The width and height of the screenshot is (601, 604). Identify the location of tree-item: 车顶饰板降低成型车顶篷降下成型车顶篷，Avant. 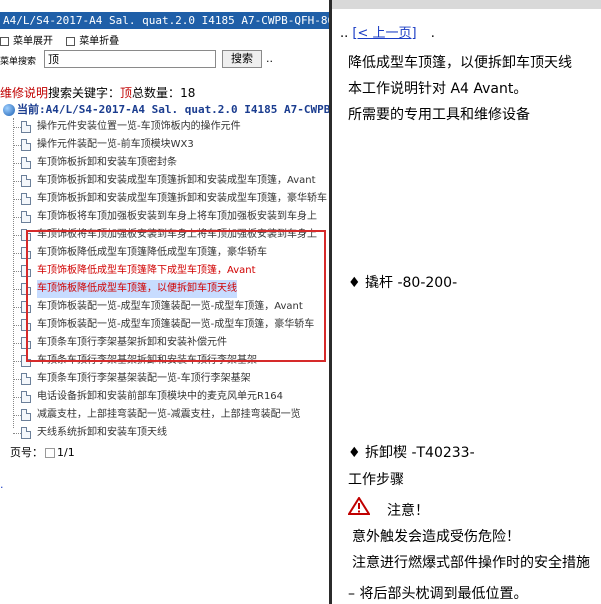
(164, 271).